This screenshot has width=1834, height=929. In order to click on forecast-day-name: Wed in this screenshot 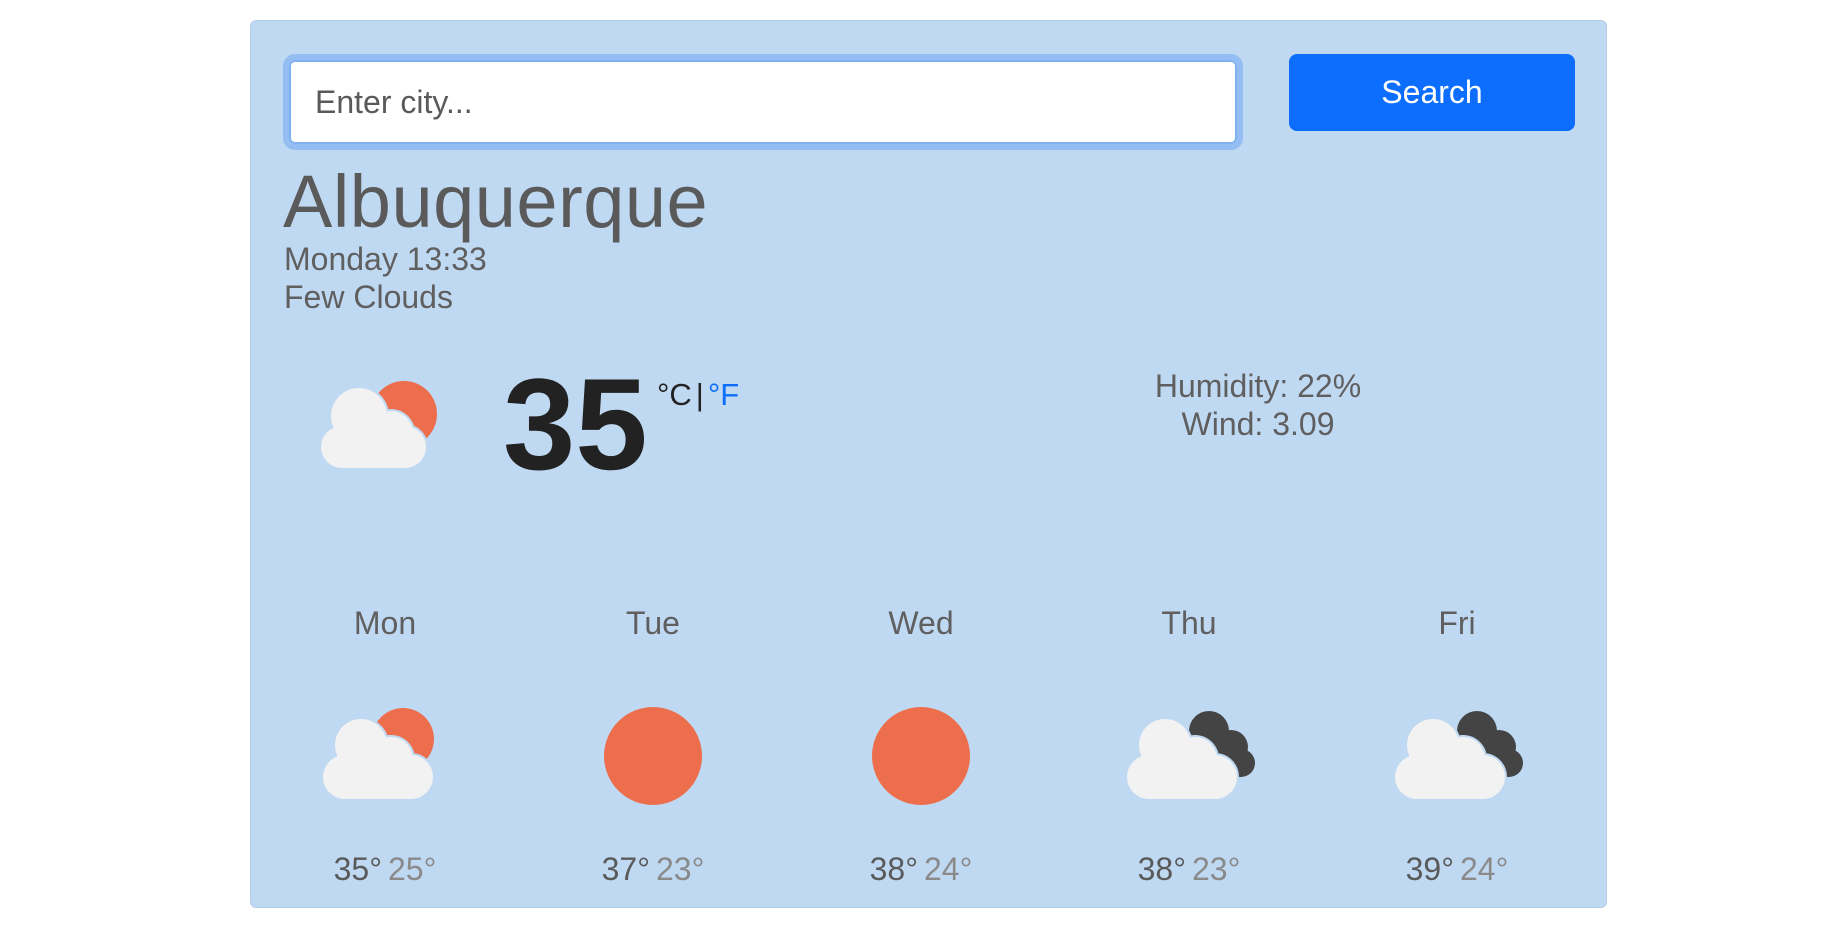, I will do `click(921, 623)`.